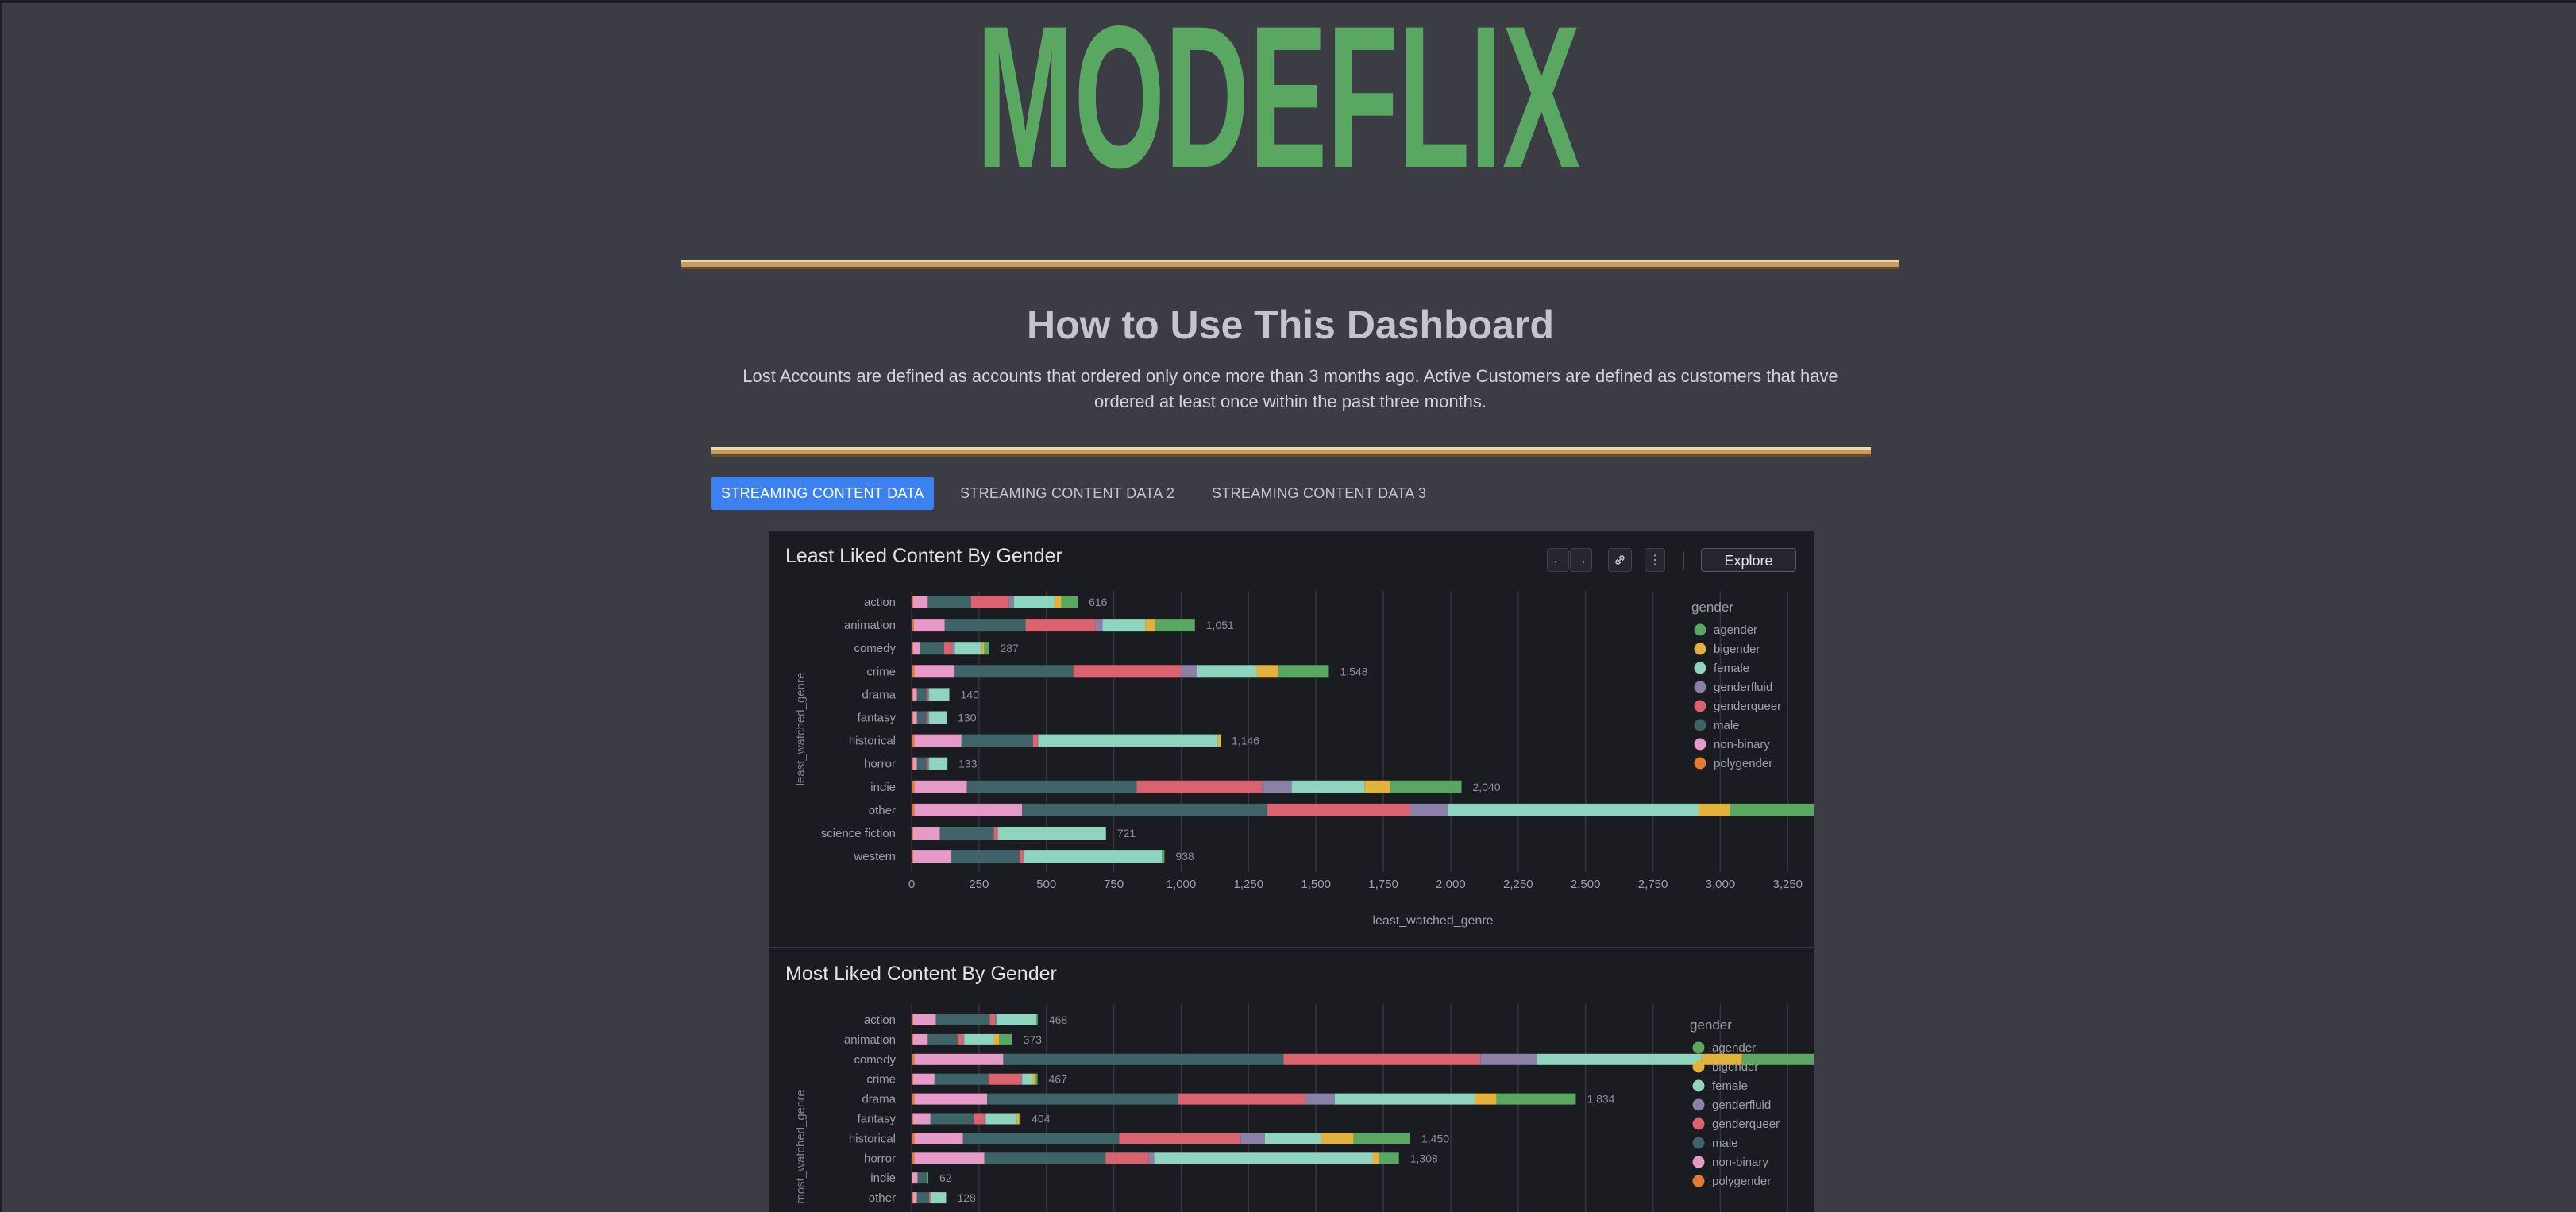 The width and height of the screenshot is (2576, 1212). I want to click on tab-streaming-content-data-2: STREAMING CONTENT DATA 2, so click(1067, 493).